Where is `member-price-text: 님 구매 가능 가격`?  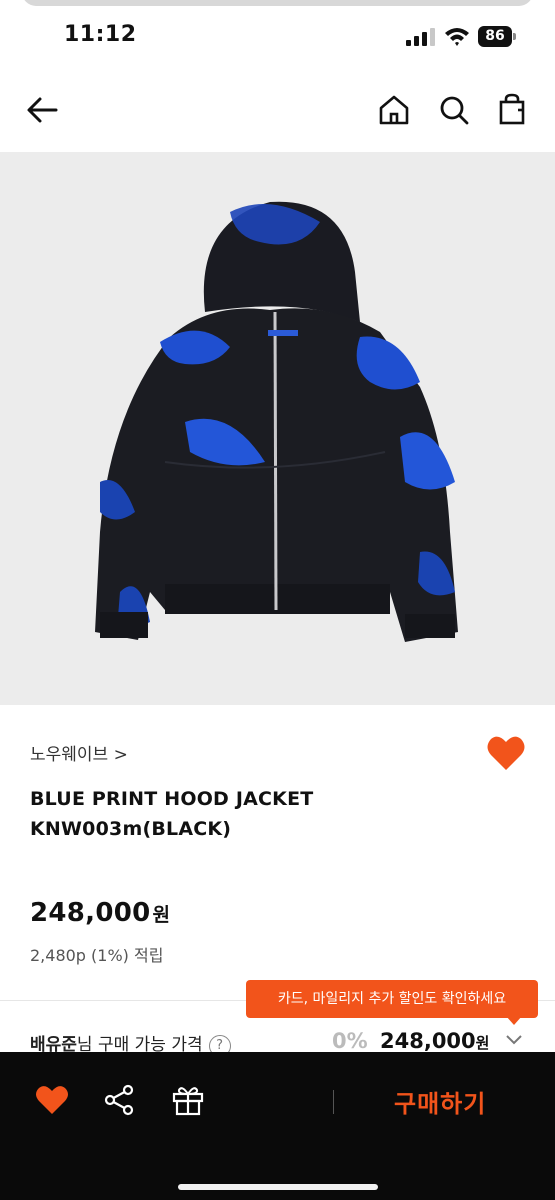
member-price-text: 님 구매 가능 가격 is located at coordinates (139, 1043).